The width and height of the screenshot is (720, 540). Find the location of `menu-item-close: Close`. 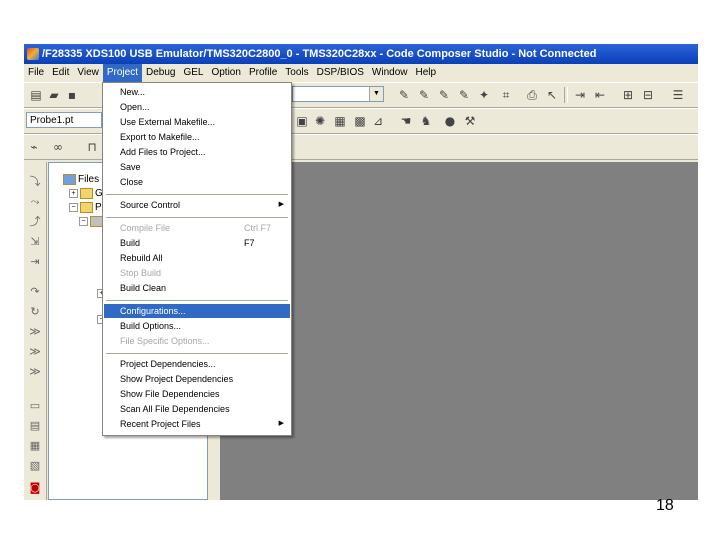

menu-item-close: Close is located at coordinates (197, 182).